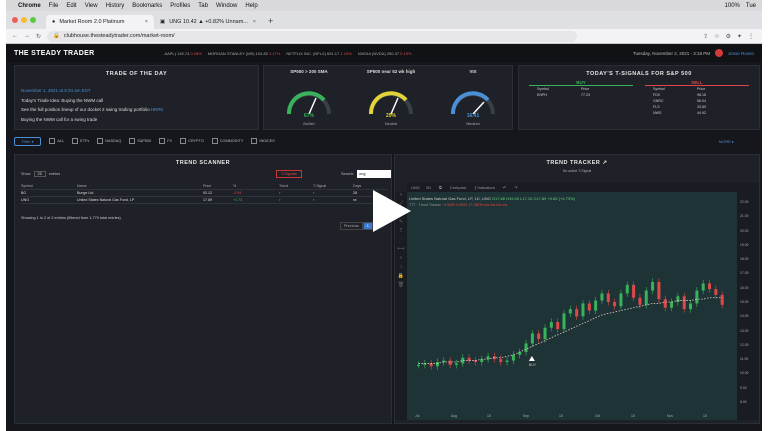 The width and height of the screenshot is (768, 431). Describe the element at coordinates (27, 36) in the screenshot. I see `forward-icon: →` at that location.